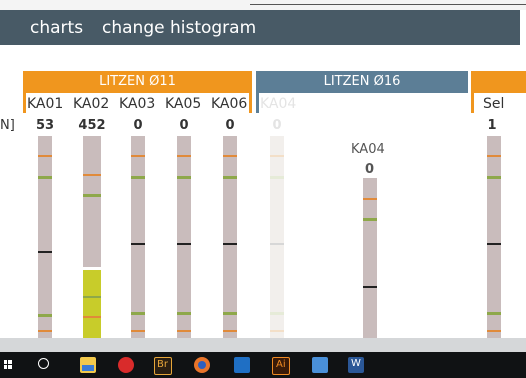  What do you see at coordinates (229, 104) in the screenshot?
I see `column-label-ka06: KA06` at bounding box center [229, 104].